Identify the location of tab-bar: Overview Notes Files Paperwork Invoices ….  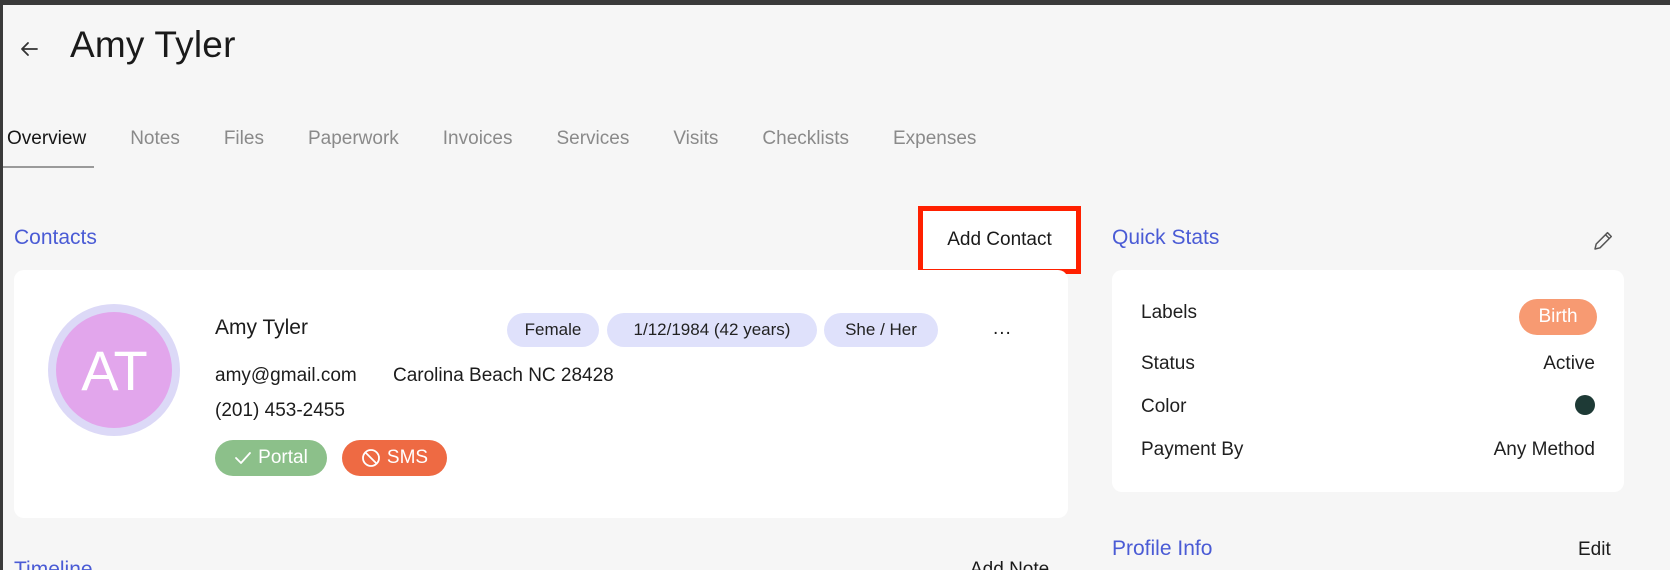
(511, 140).